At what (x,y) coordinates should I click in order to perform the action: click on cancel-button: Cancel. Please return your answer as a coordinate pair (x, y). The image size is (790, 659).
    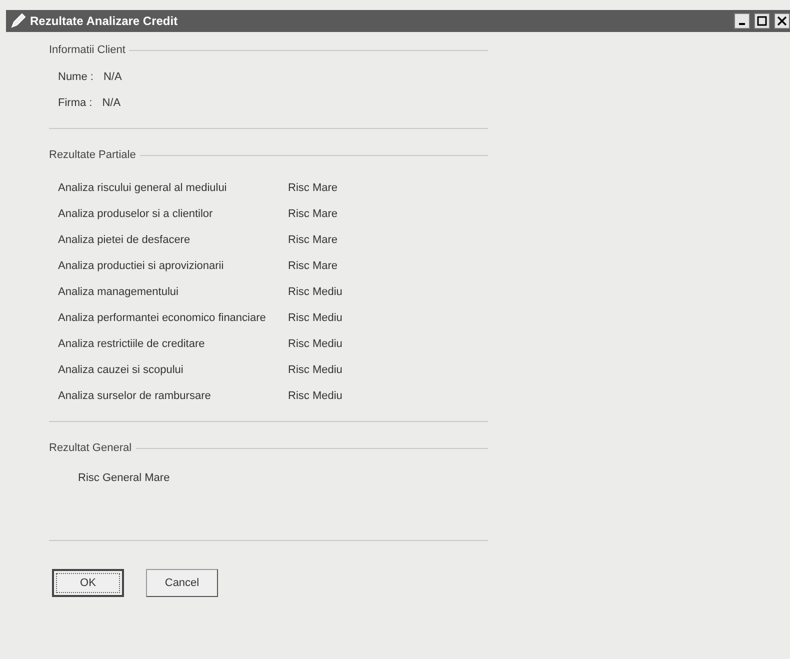
    Looking at the image, I should click on (182, 583).